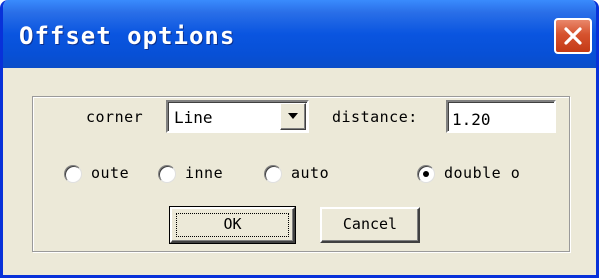 The width and height of the screenshot is (599, 278). Describe the element at coordinates (193, 117) in the screenshot. I see `corner-dropdown-value: Line` at that location.